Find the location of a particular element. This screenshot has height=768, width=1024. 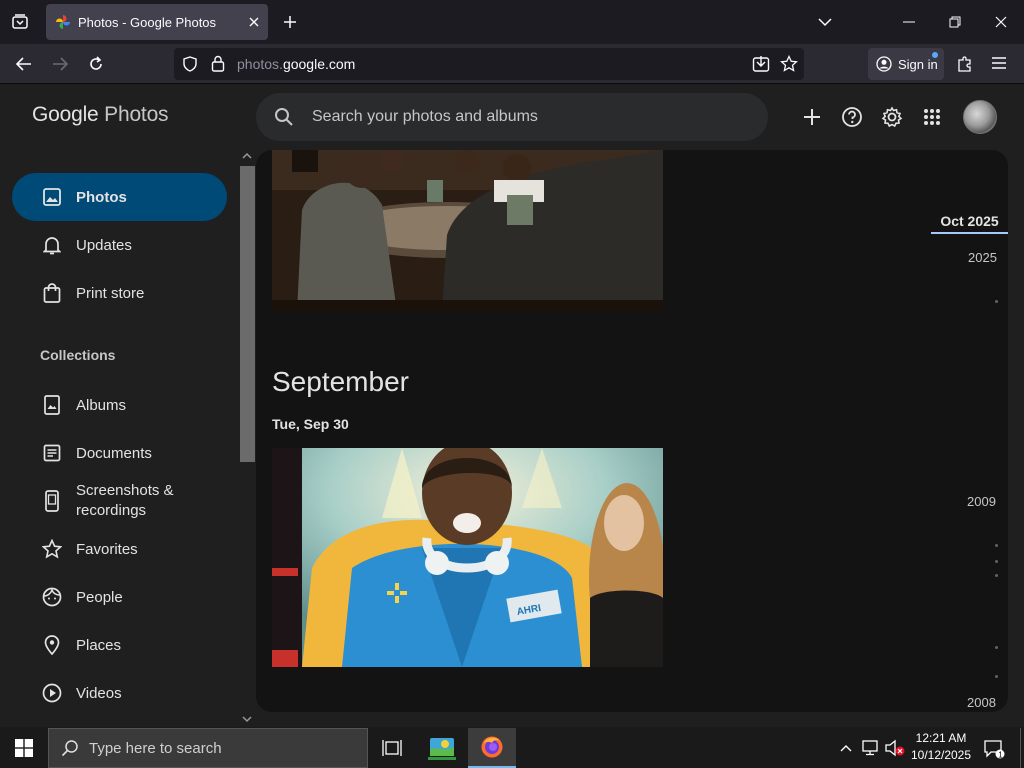

extensions-puzzle-icon is located at coordinates (965, 64).